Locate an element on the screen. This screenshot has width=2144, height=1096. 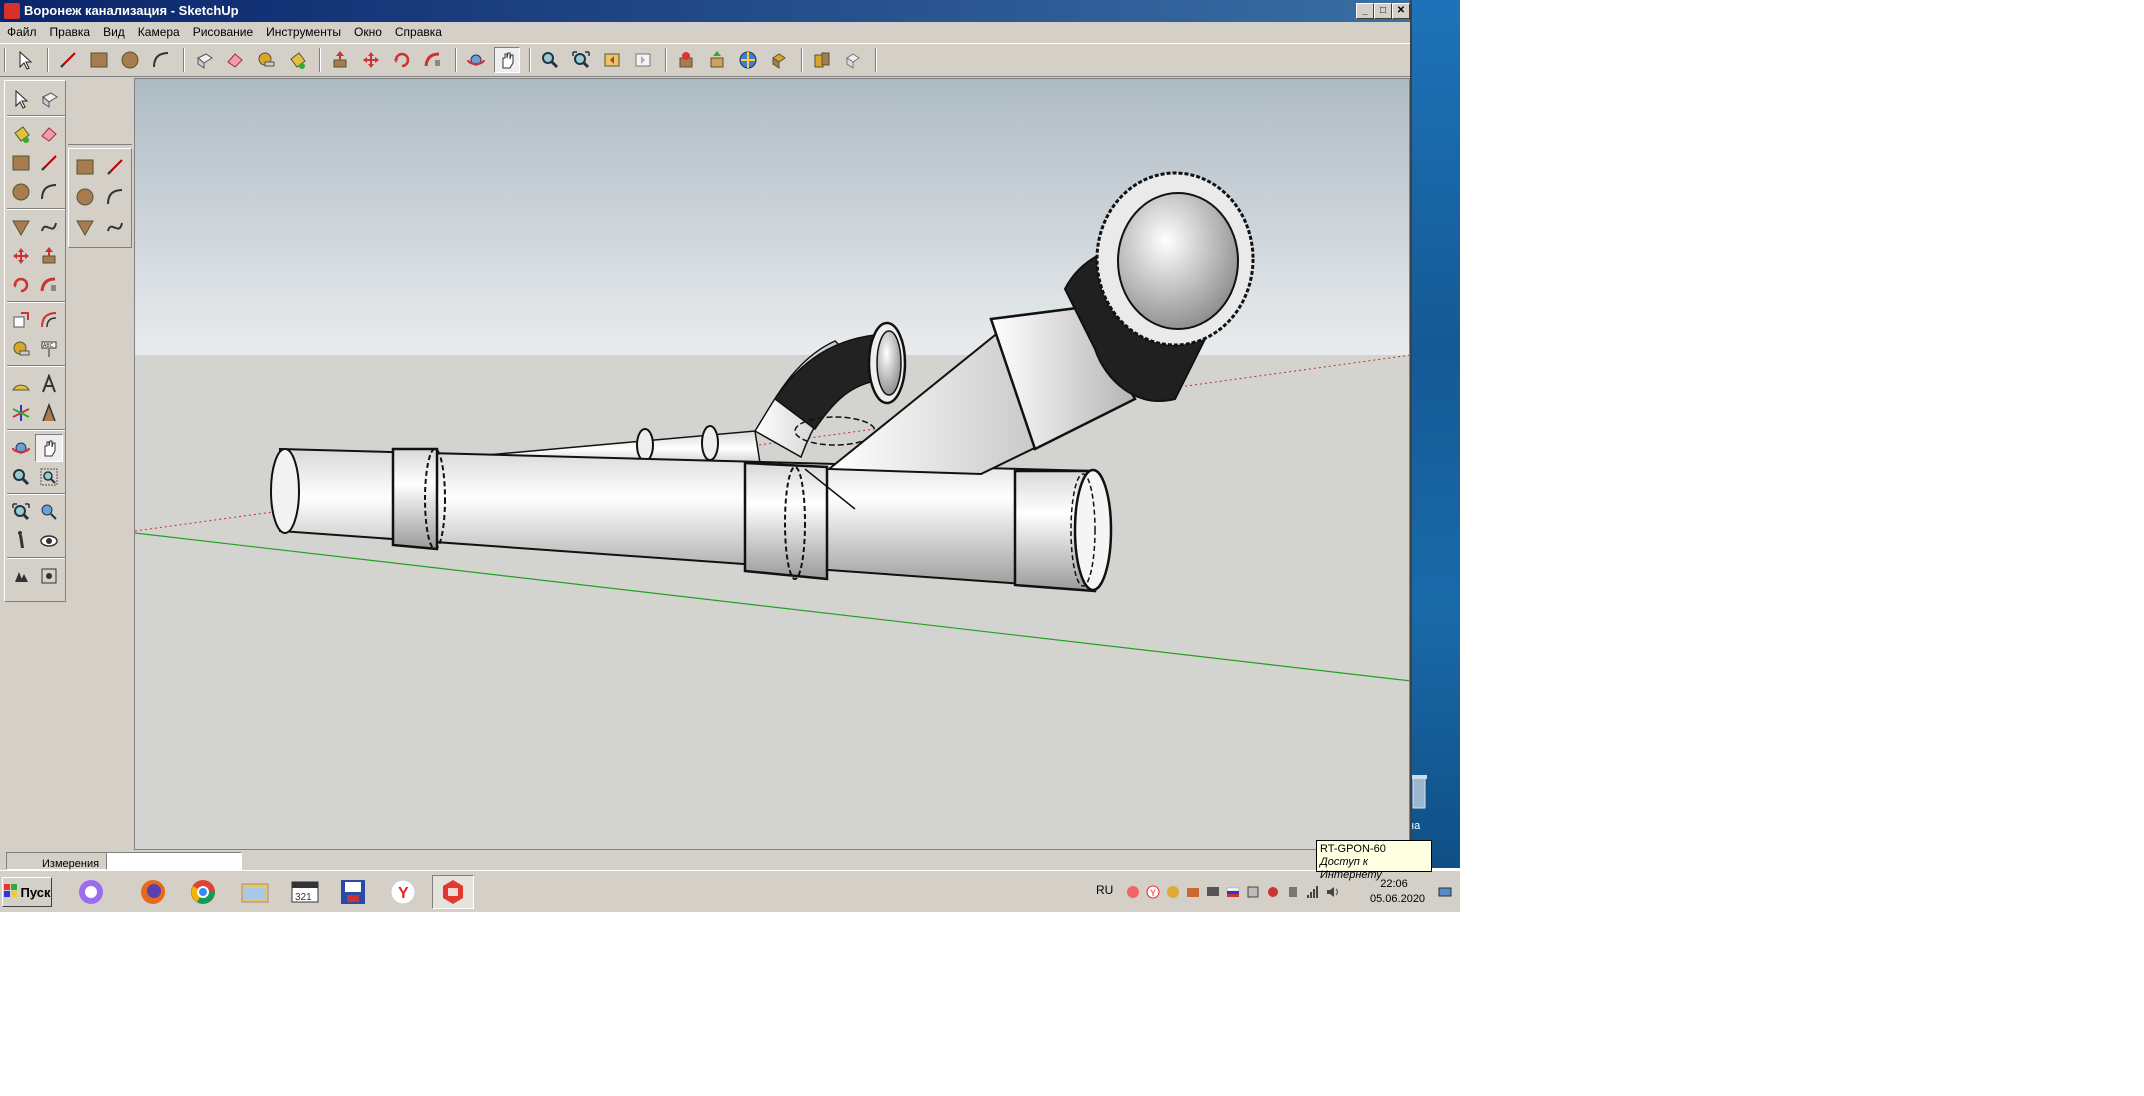
show-desktop-icon is located at coordinates (1445, 892).